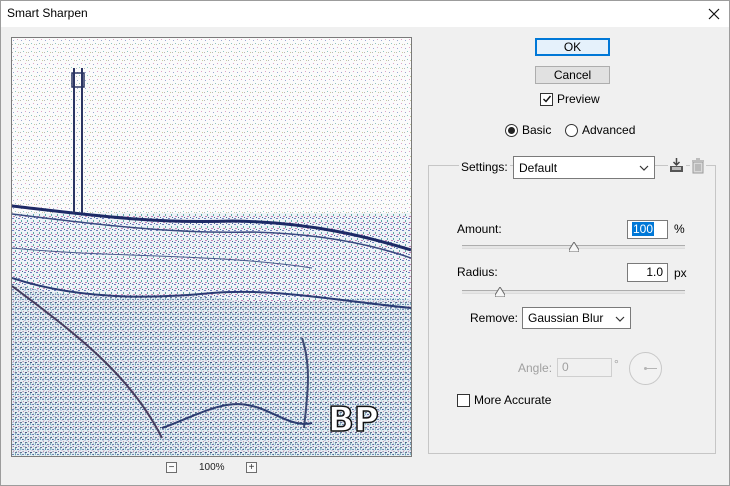 This screenshot has height=486, width=730. What do you see at coordinates (643, 229) in the screenshot?
I see `amount-value: 100` at bounding box center [643, 229].